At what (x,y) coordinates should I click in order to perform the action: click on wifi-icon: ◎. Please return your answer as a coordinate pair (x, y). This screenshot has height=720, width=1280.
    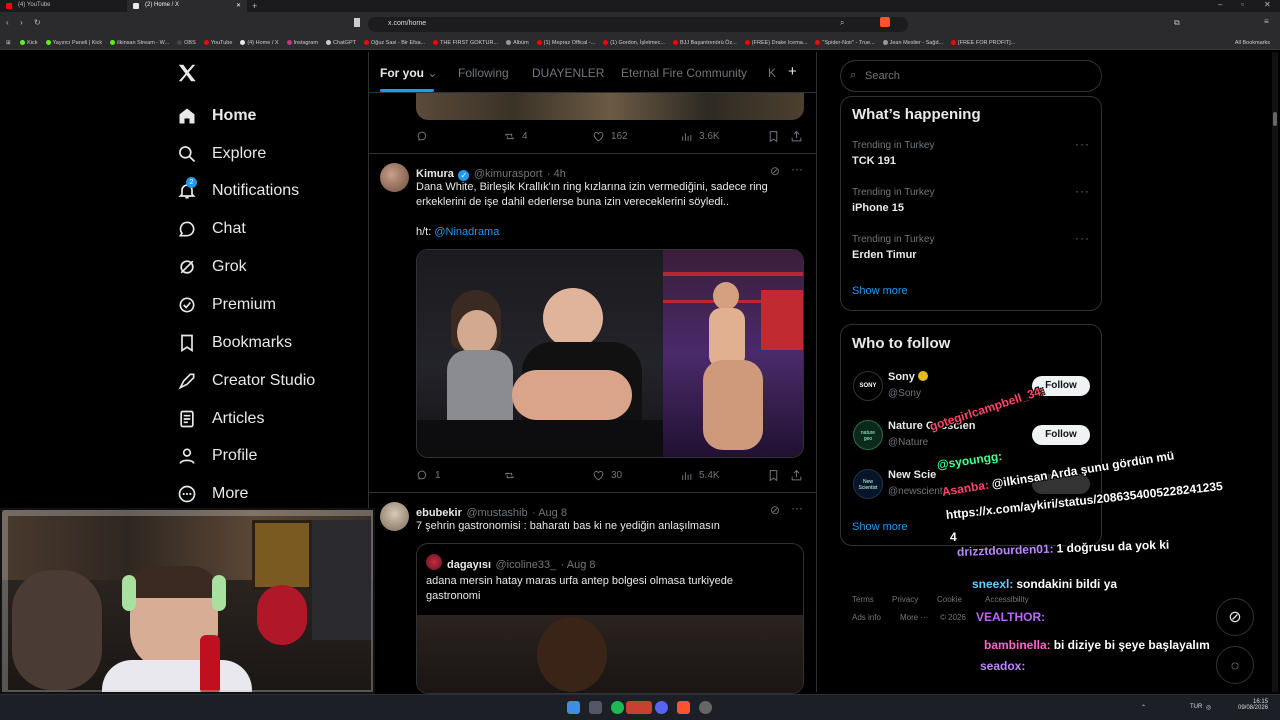
    Looking at the image, I should click on (1208, 707).